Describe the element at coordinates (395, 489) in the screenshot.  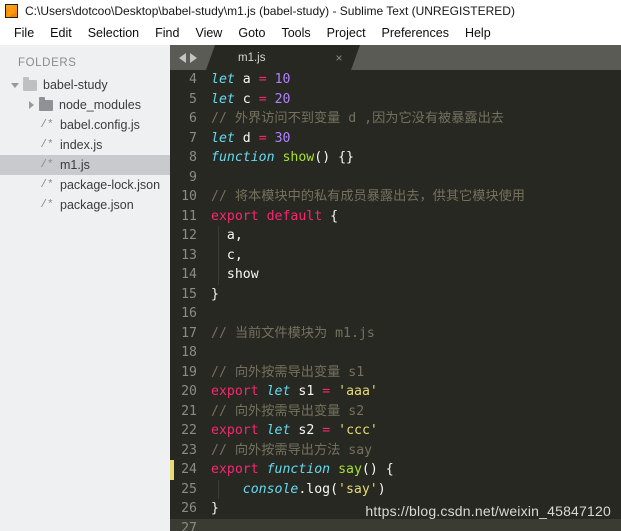
I see `code-line-25: 25 console.log('say')` at that location.